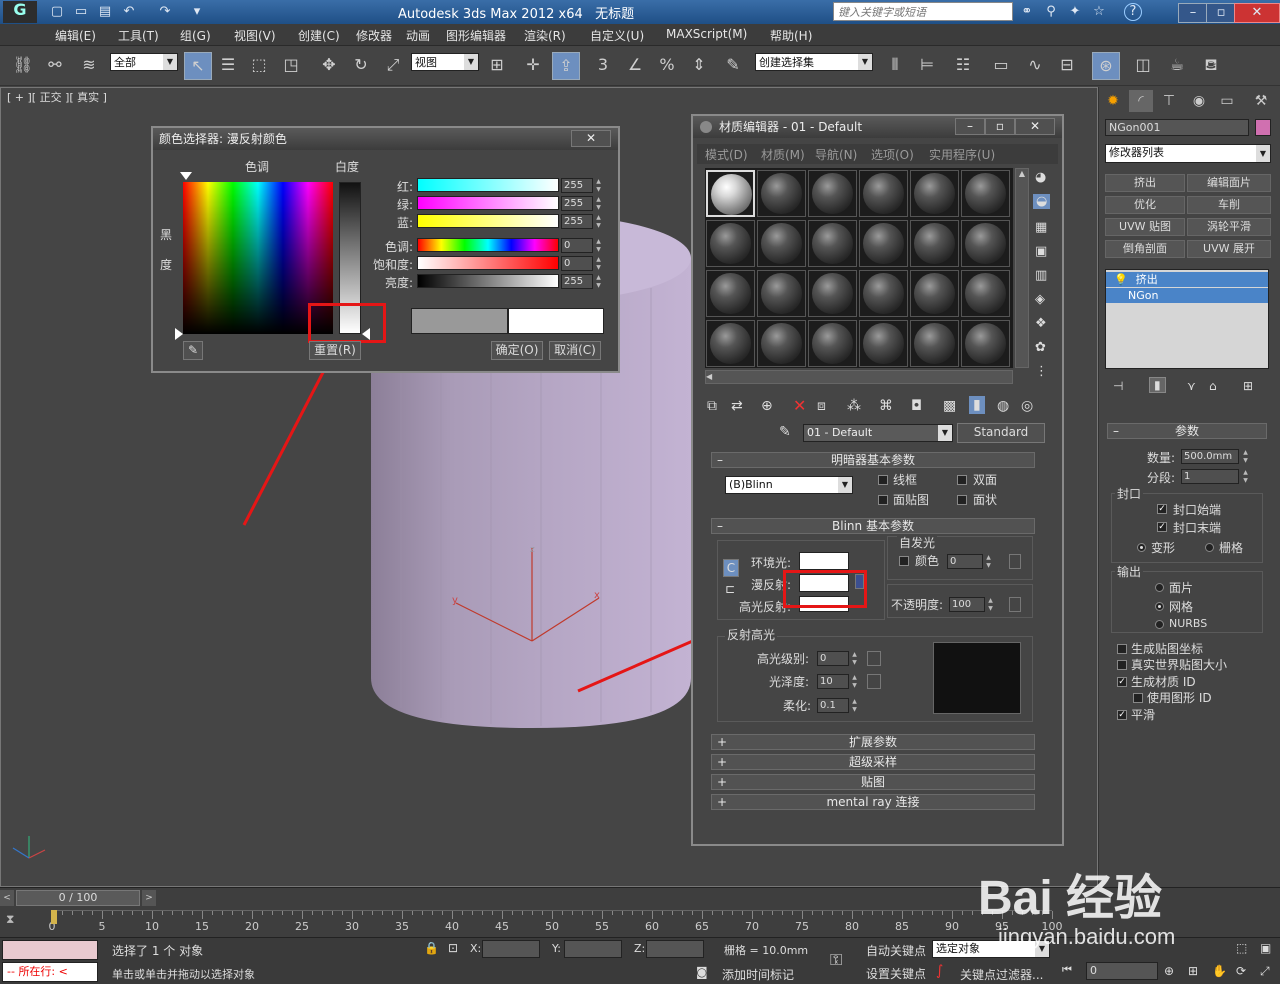 The width and height of the screenshot is (1280, 984). I want to click on cap-start-checkbox: ✓, so click(1162, 509).